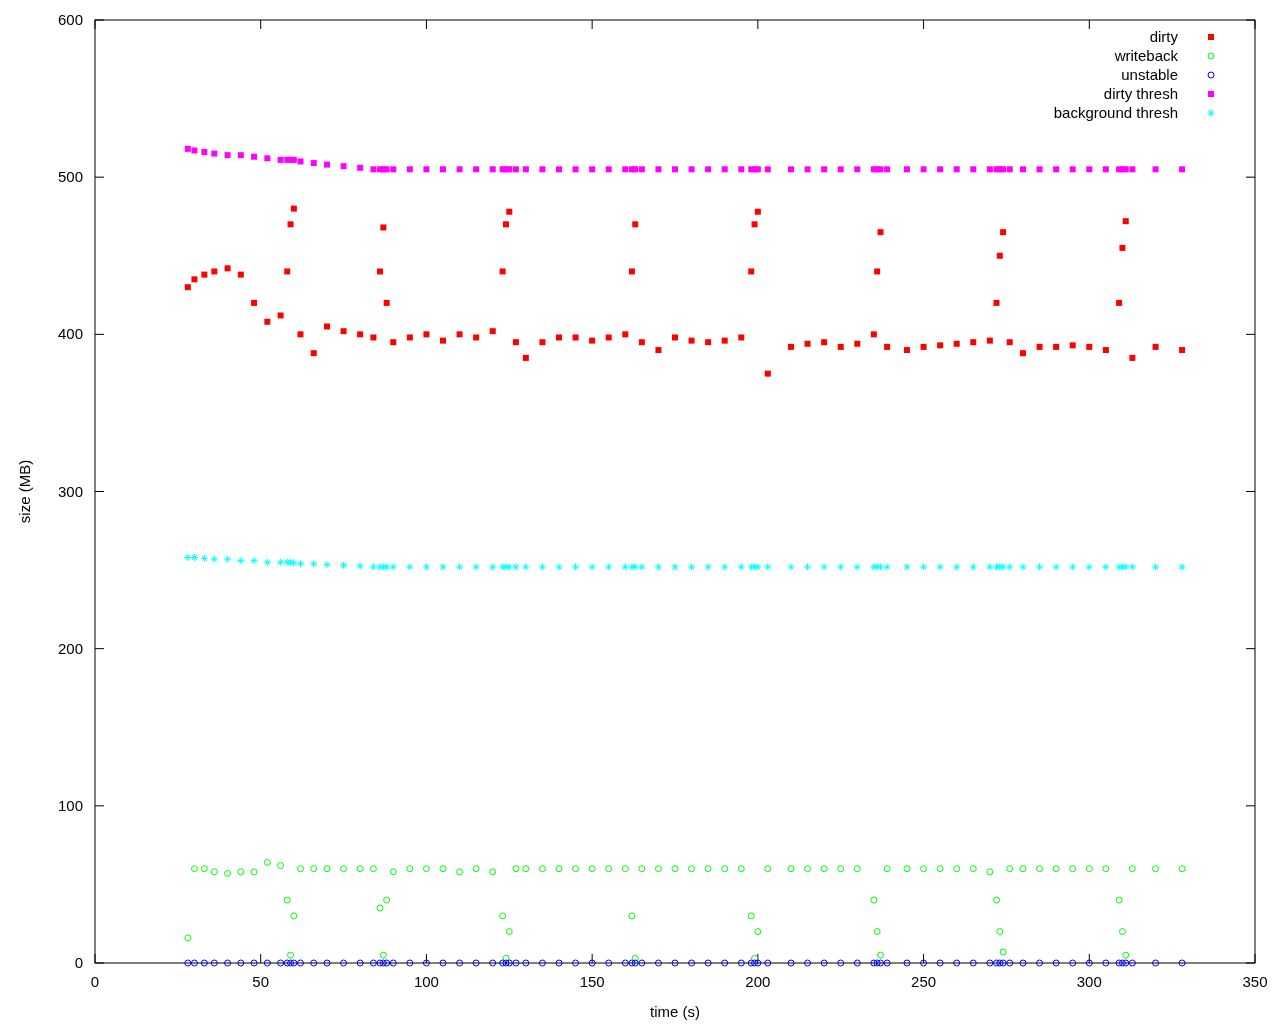 The width and height of the screenshot is (1280, 1024). What do you see at coordinates (70, 19) in the screenshot?
I see `tick-label: 600` at bounding box center [70, 19].